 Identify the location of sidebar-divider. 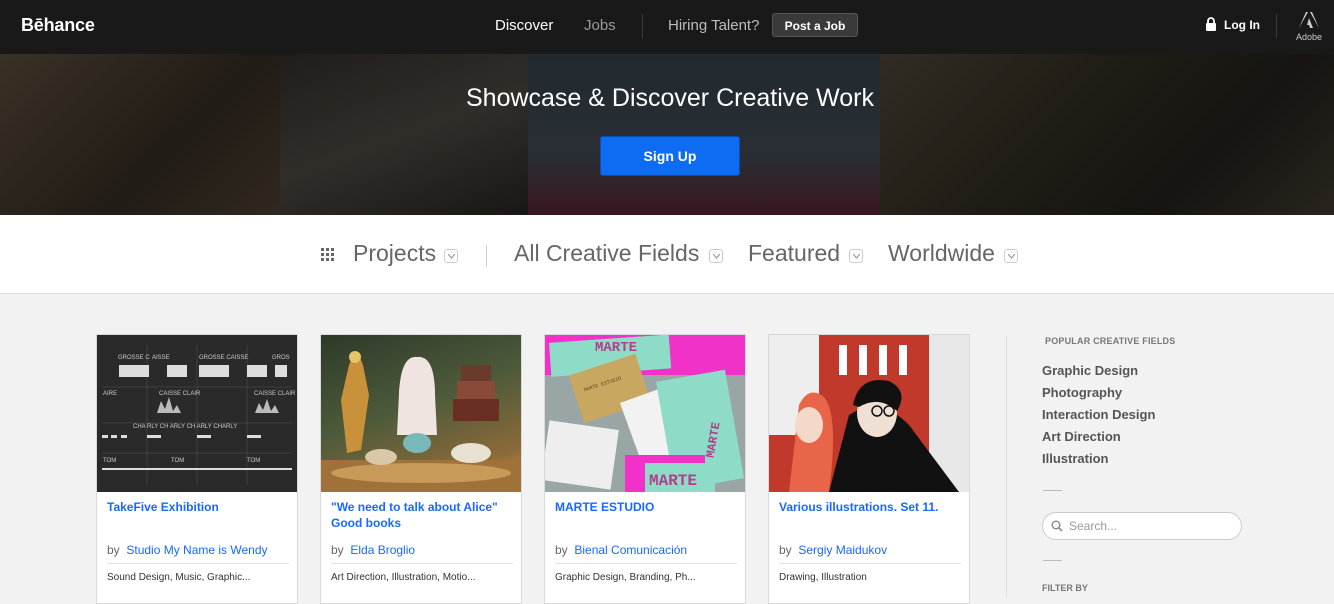
(1006, 466).